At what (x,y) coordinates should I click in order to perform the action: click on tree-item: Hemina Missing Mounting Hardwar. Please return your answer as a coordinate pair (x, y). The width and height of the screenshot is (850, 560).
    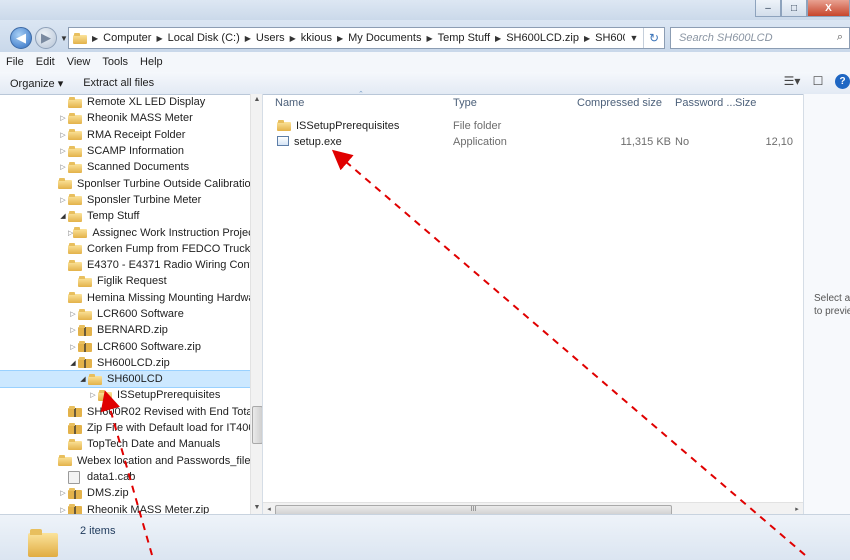
    Looking at the image, I should click on (129, 298).